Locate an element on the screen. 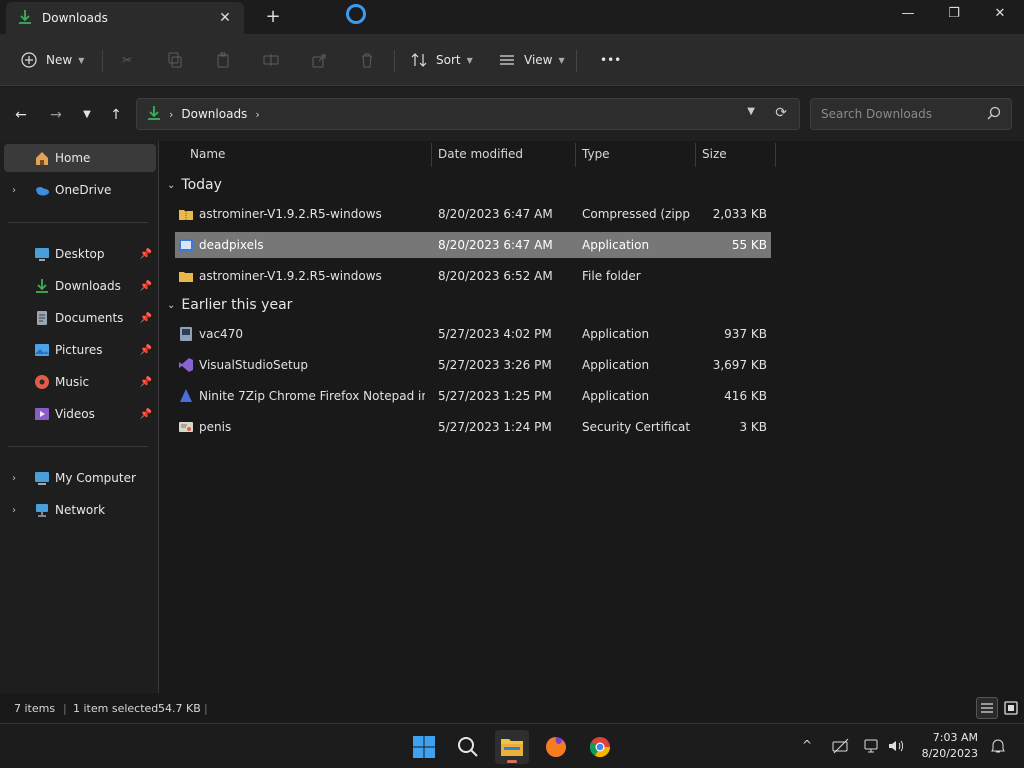 Image resolution: width=1024 pixels, height=768 pixels. file-name: astrominer-V1.9.2.R5-windows is located at coordinates (290, 214).